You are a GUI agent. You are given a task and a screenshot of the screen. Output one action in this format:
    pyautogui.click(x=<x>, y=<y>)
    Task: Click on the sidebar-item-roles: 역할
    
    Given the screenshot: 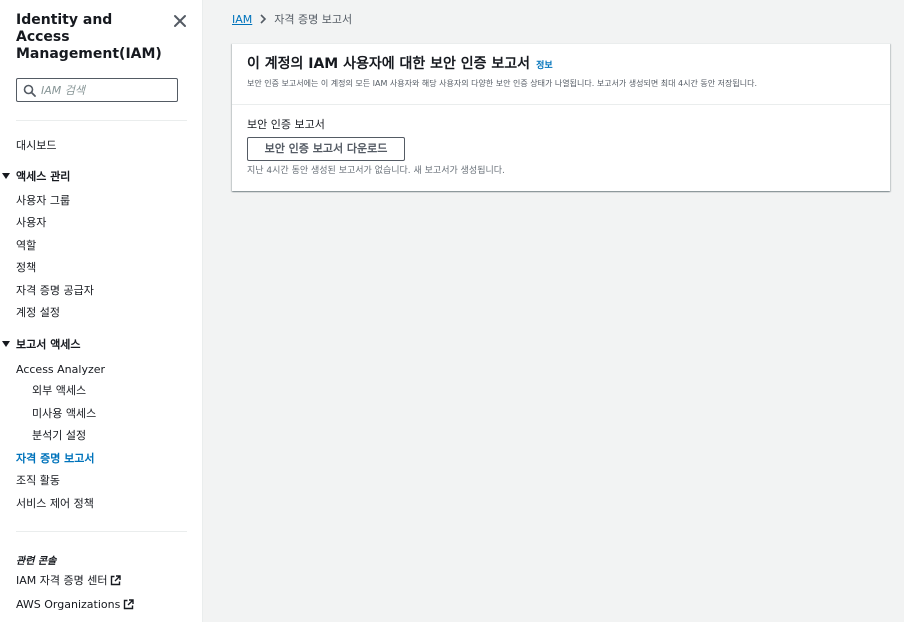 What is the action you would take?
    pyautogui.click(x=26, y=246)
    